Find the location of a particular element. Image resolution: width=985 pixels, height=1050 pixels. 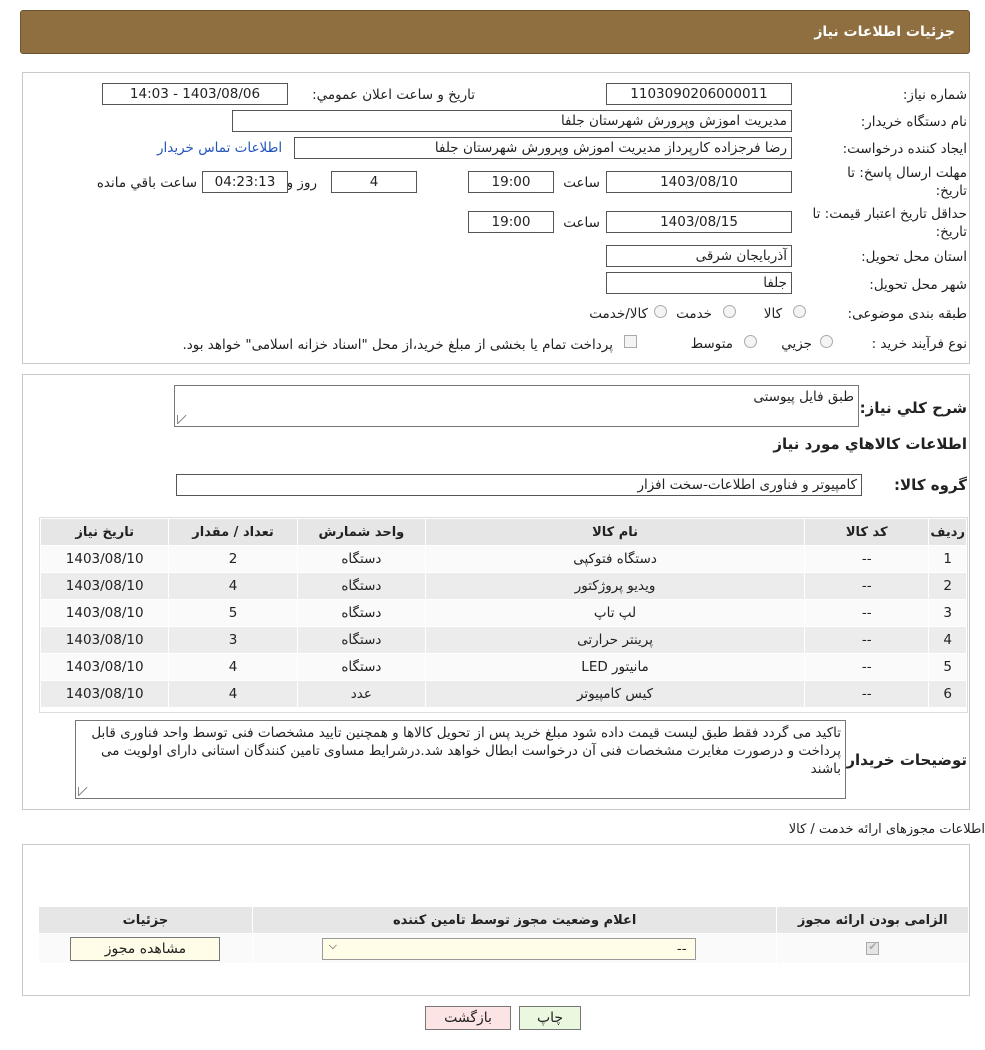

buyer-contact-link: اطلاعات تماس خریدار is located at coordinates (219, 148).